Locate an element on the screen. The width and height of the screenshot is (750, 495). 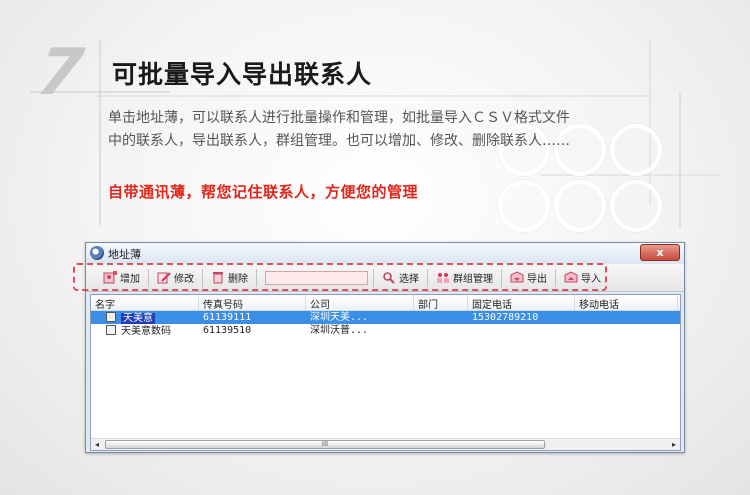
address-book-icon is located at coordinates (97, 253).